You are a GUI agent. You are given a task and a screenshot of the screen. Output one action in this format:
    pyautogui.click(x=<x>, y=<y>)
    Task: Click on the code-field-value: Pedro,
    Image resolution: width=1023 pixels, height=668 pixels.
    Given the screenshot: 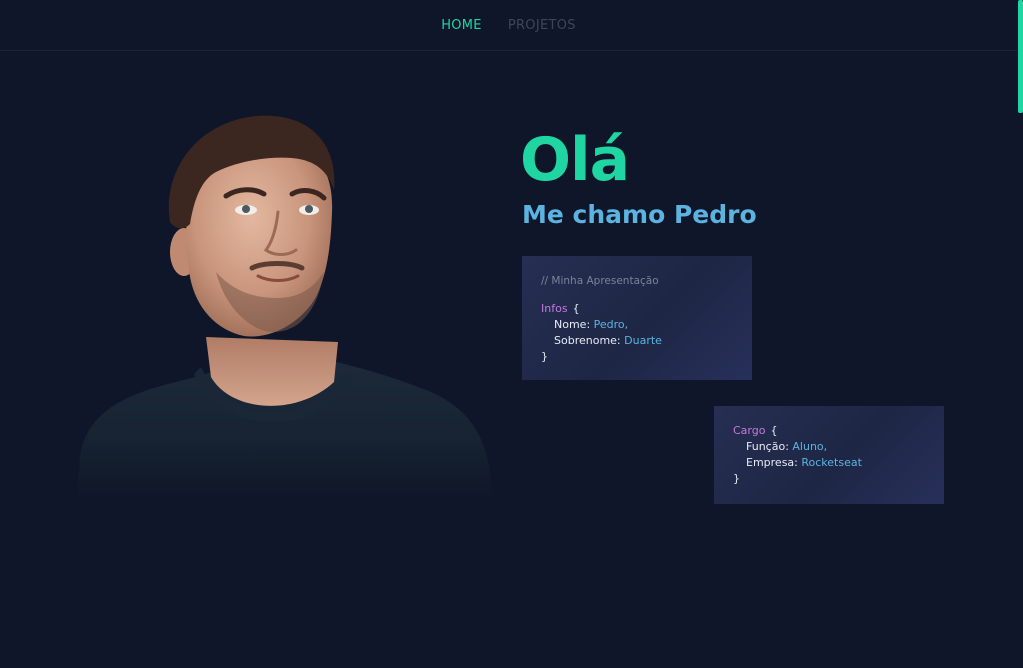 What is the action you would take?
    pyautogui.click(x=611, y=324)
    